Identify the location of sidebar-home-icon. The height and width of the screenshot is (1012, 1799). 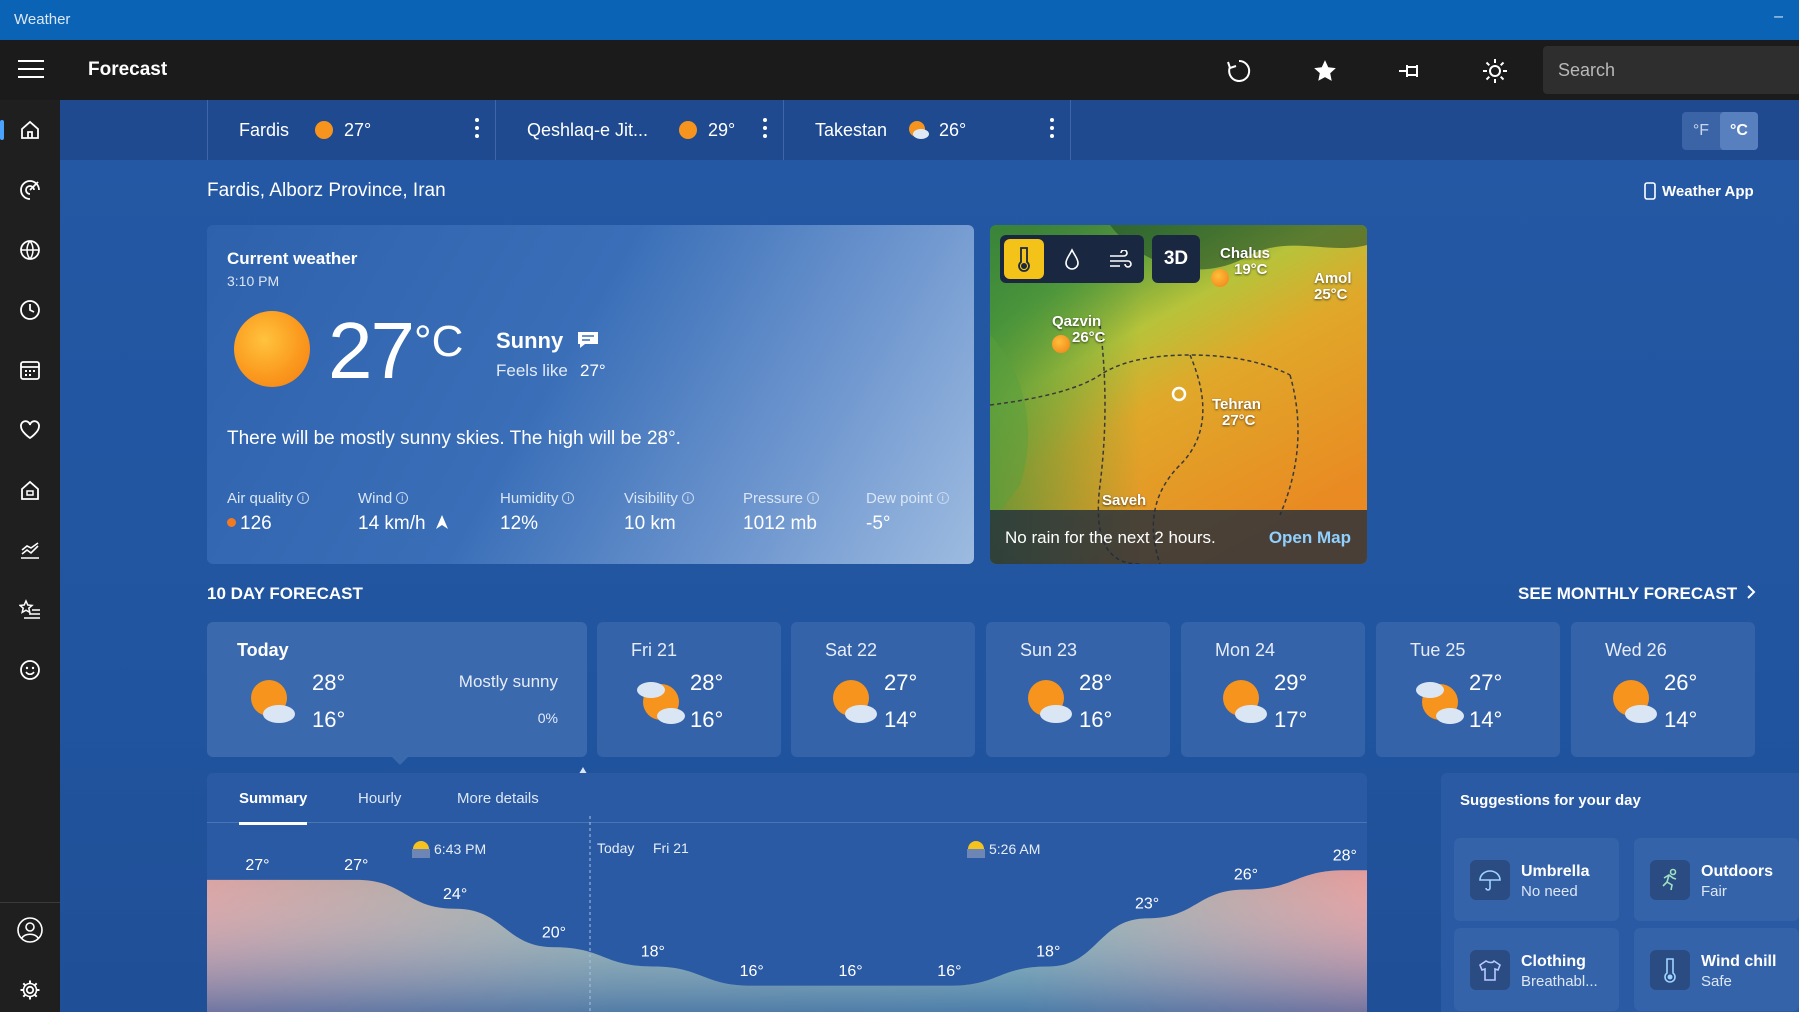
(30, 130).